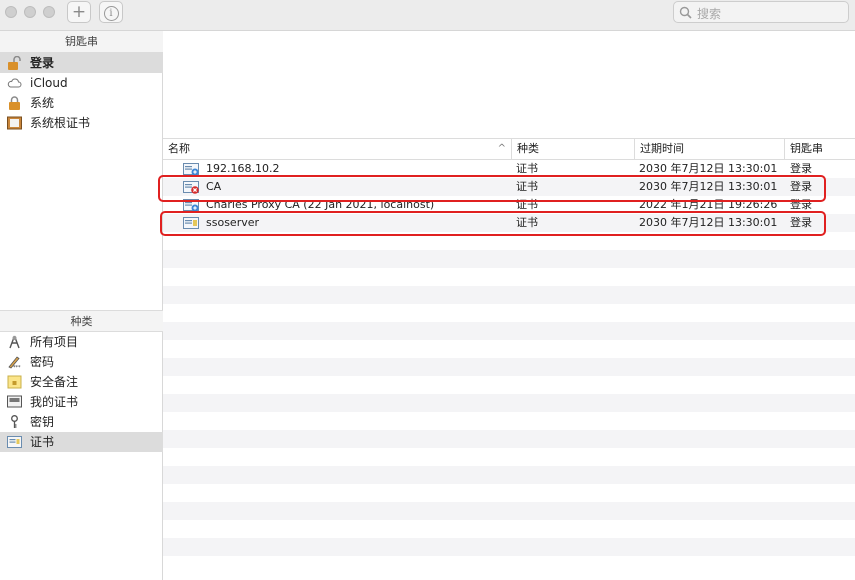 Image resolution: width=855 pixels, height=580 pixels. I want to click on sidebar-item-passwords: *** 密码, so click(81, 362).